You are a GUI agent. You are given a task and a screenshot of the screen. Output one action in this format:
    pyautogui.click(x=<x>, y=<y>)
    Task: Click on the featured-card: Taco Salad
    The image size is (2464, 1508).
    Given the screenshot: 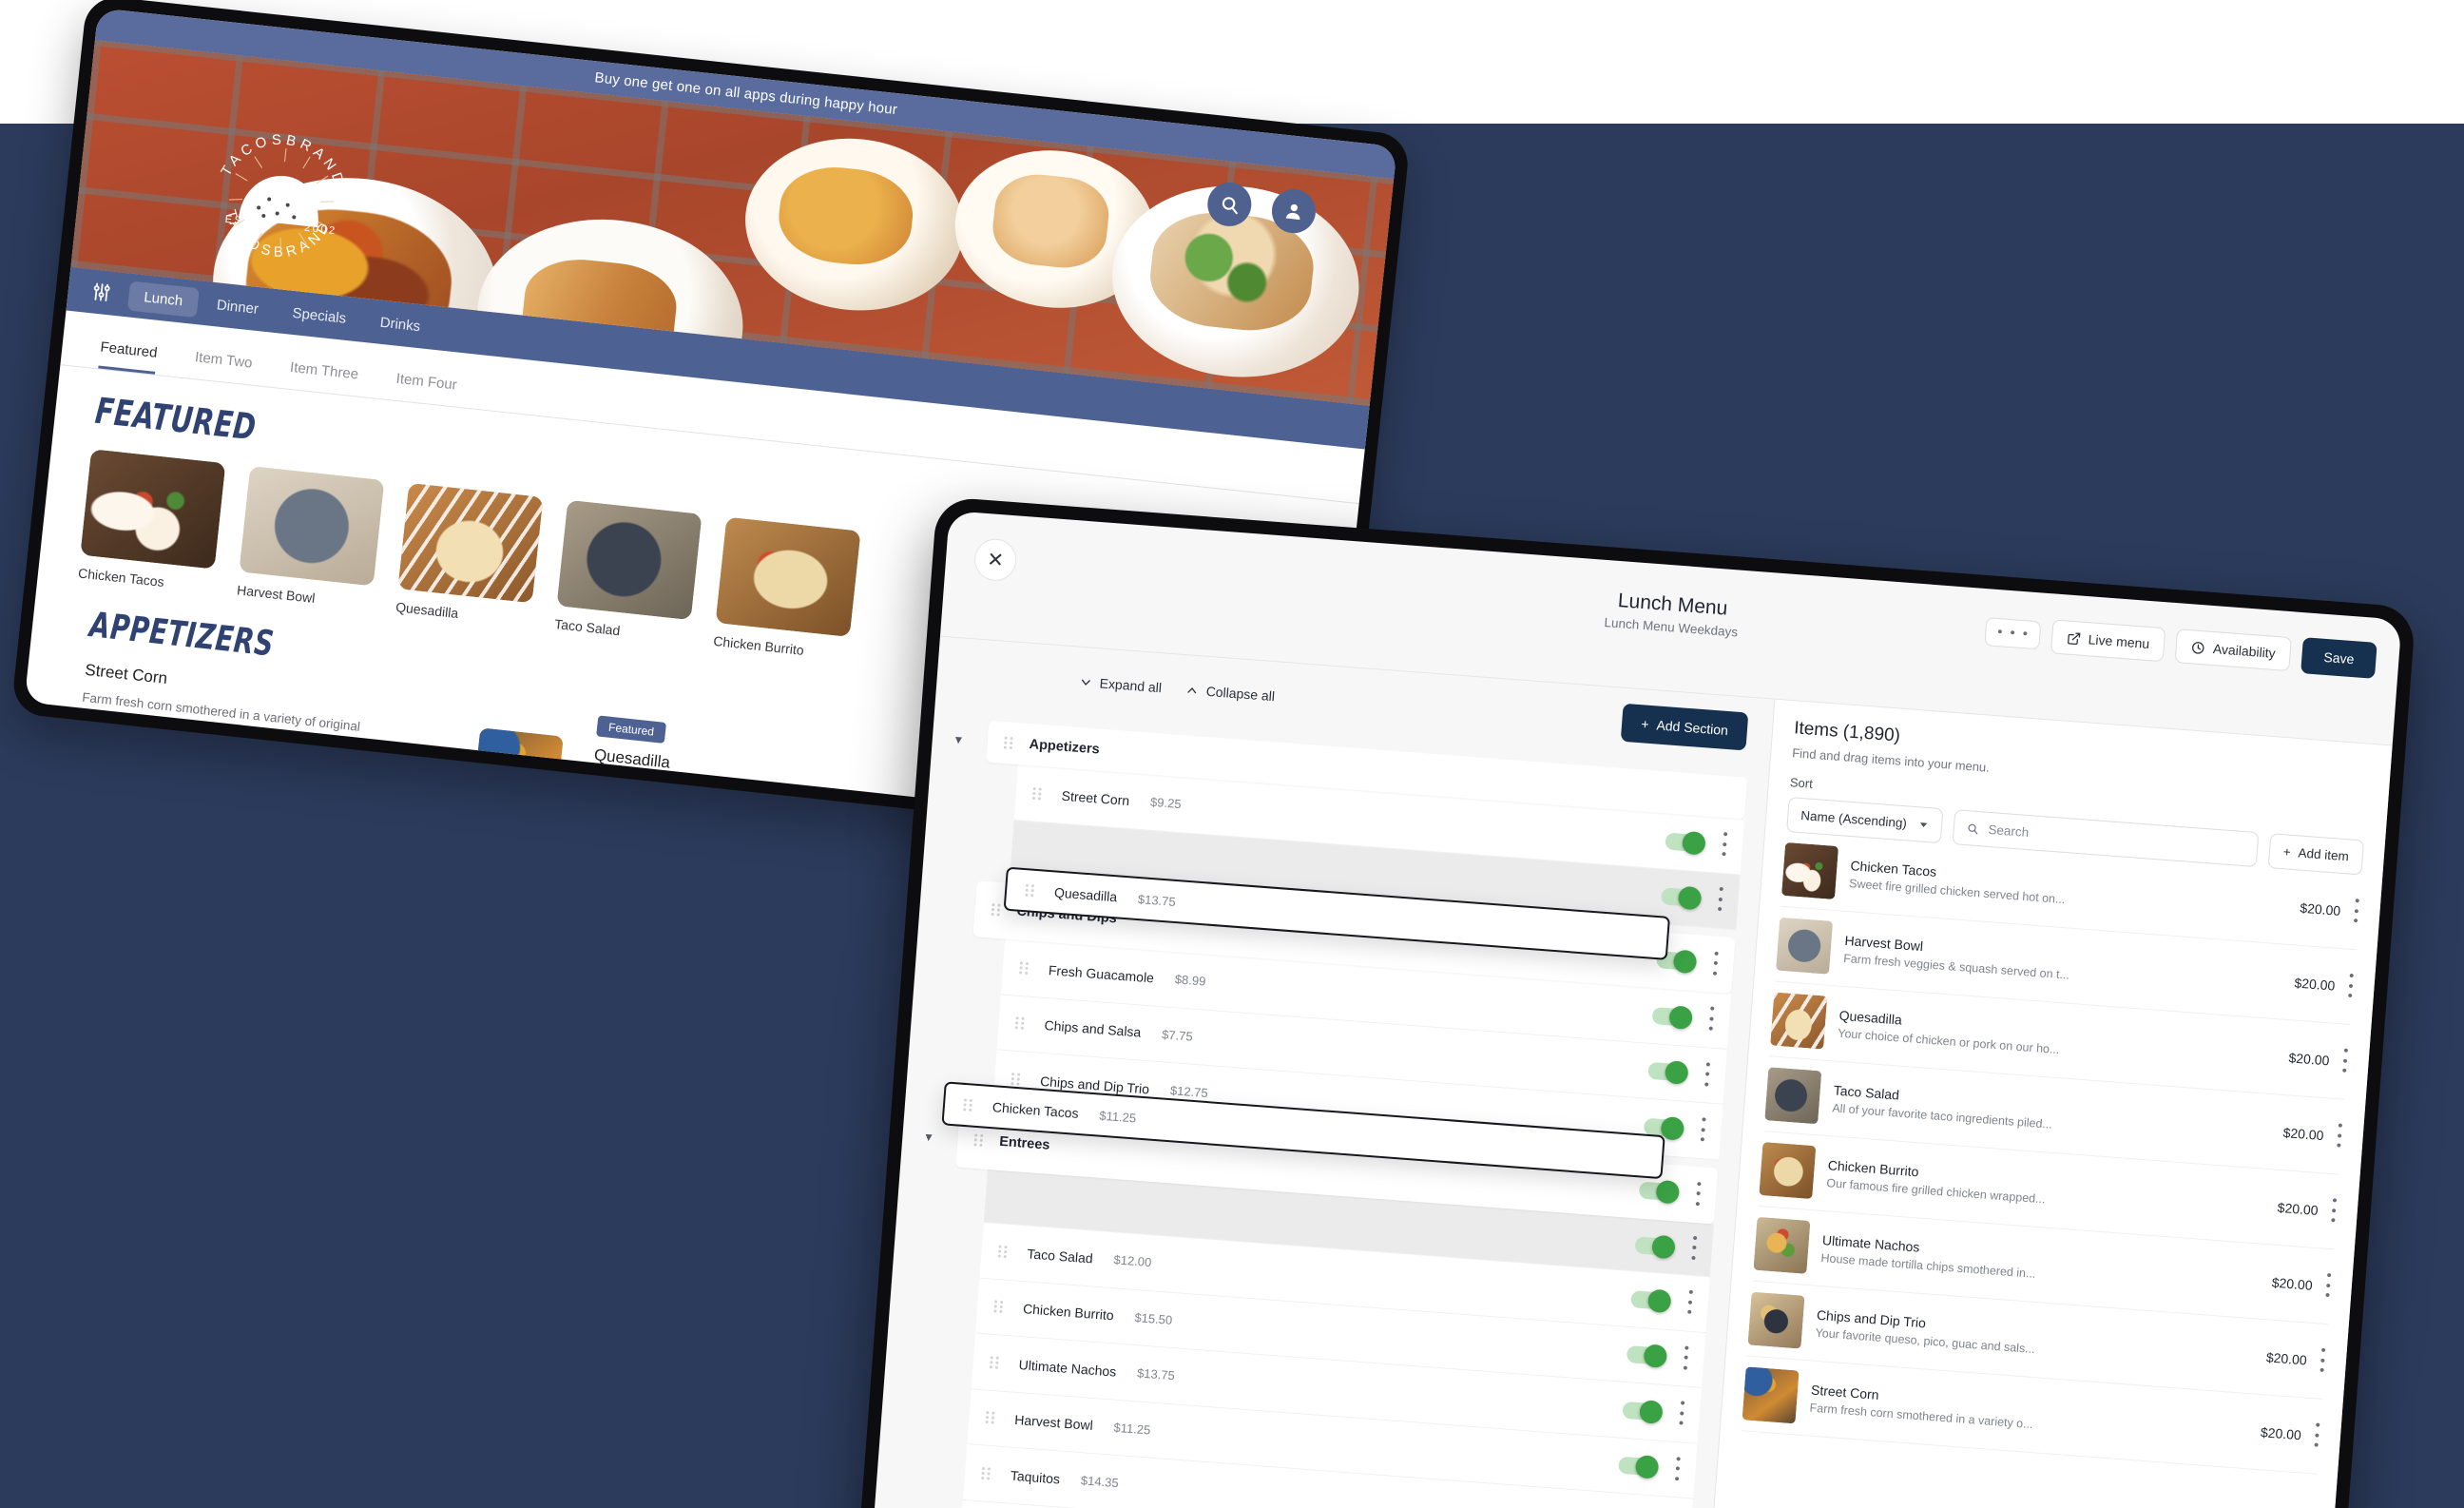 What is the action you would take?
    pyautogui.click(x=629, y=572)
    